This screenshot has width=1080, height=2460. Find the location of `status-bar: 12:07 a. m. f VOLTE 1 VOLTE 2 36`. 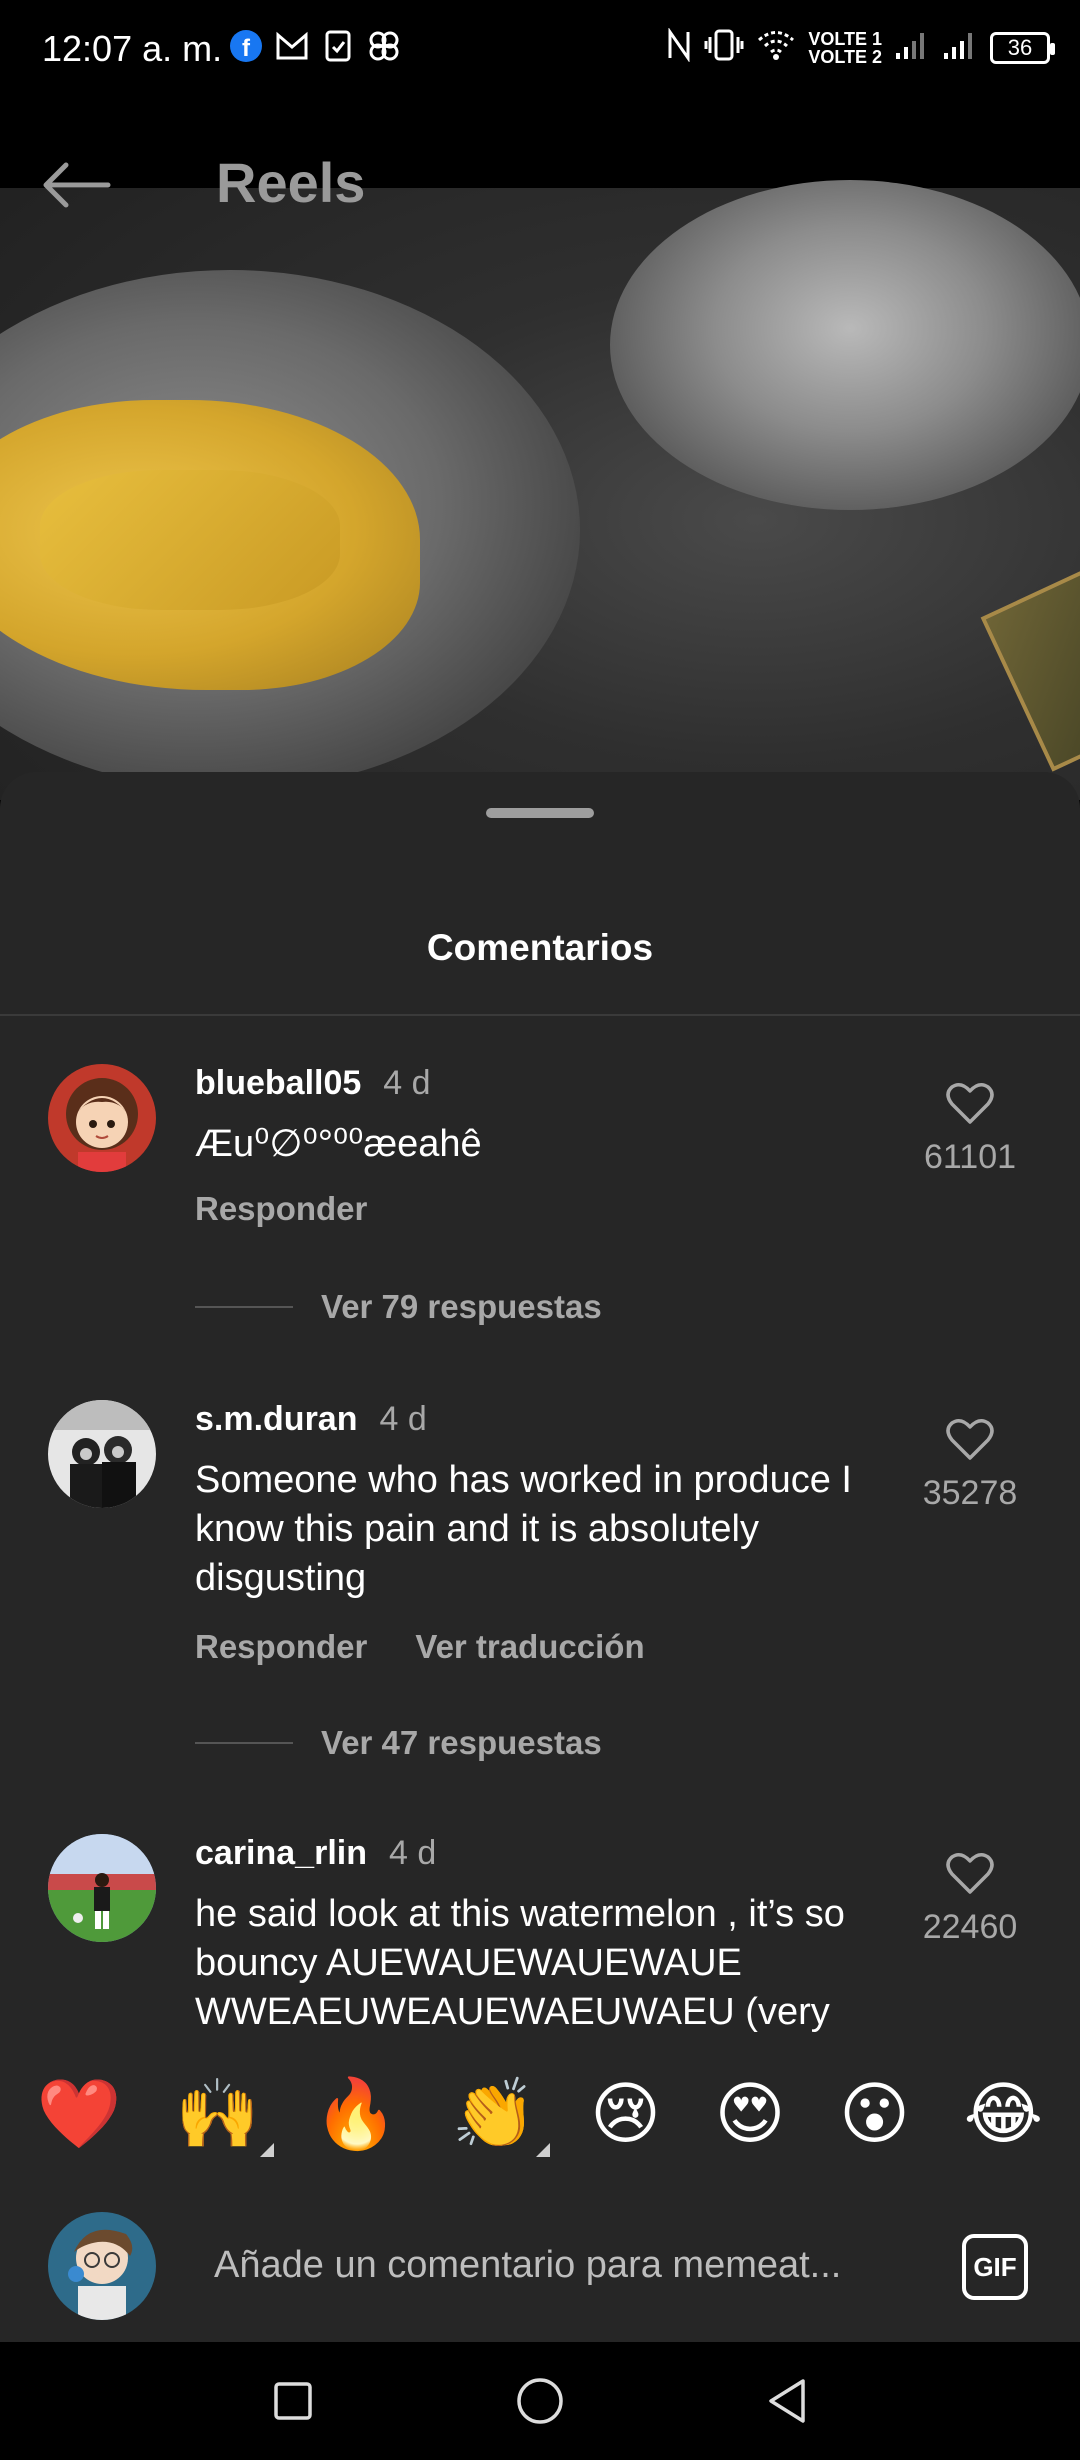

status-bar: 12:07 a. m. f VOLTE 1 VOLTE 2 36 is located at coordinates (540, 50).